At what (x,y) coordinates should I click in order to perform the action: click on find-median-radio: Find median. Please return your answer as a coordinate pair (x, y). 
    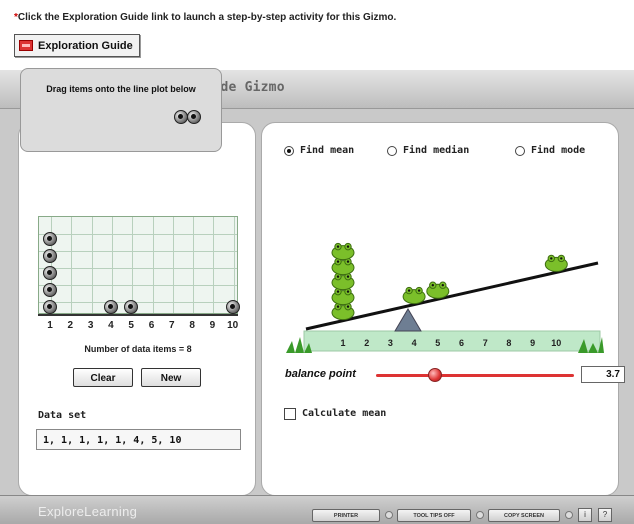
    Looking at the image, I should click on (428, 150).